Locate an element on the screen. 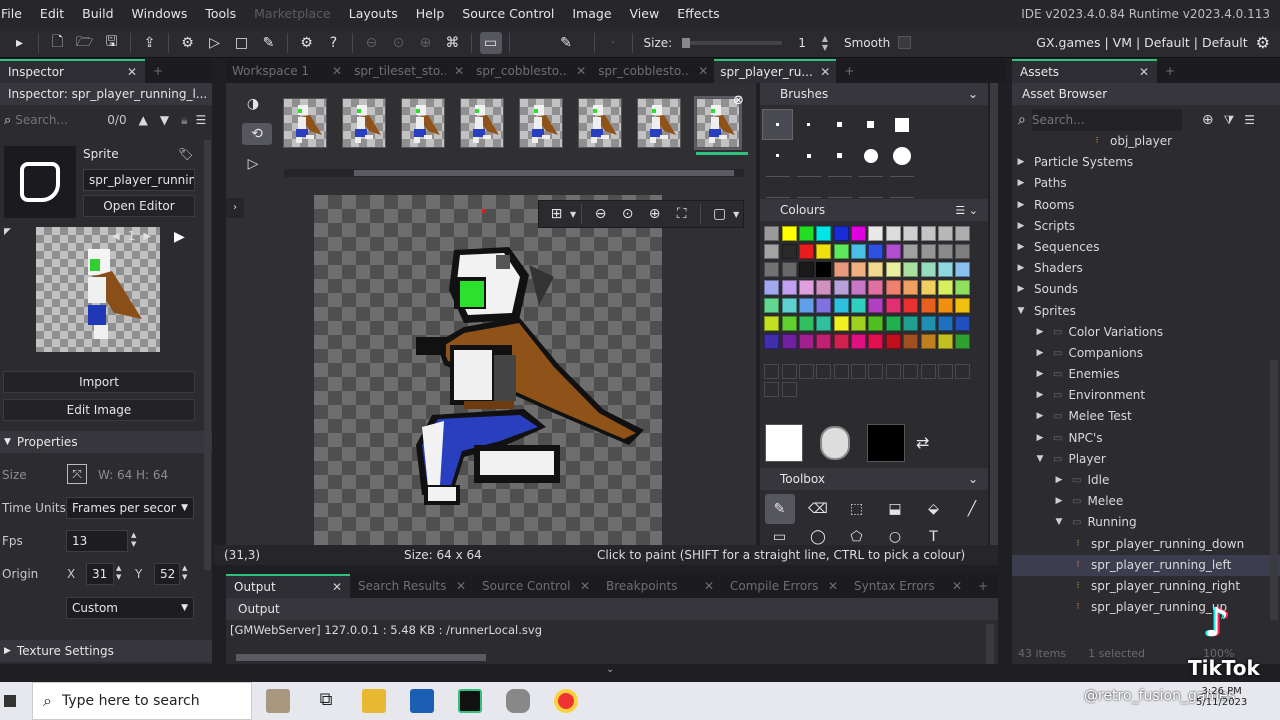 The height and width of the screenshot is (720, 1280). eraser-tool-icon: ⌫ is located at coordinates (818, 509).